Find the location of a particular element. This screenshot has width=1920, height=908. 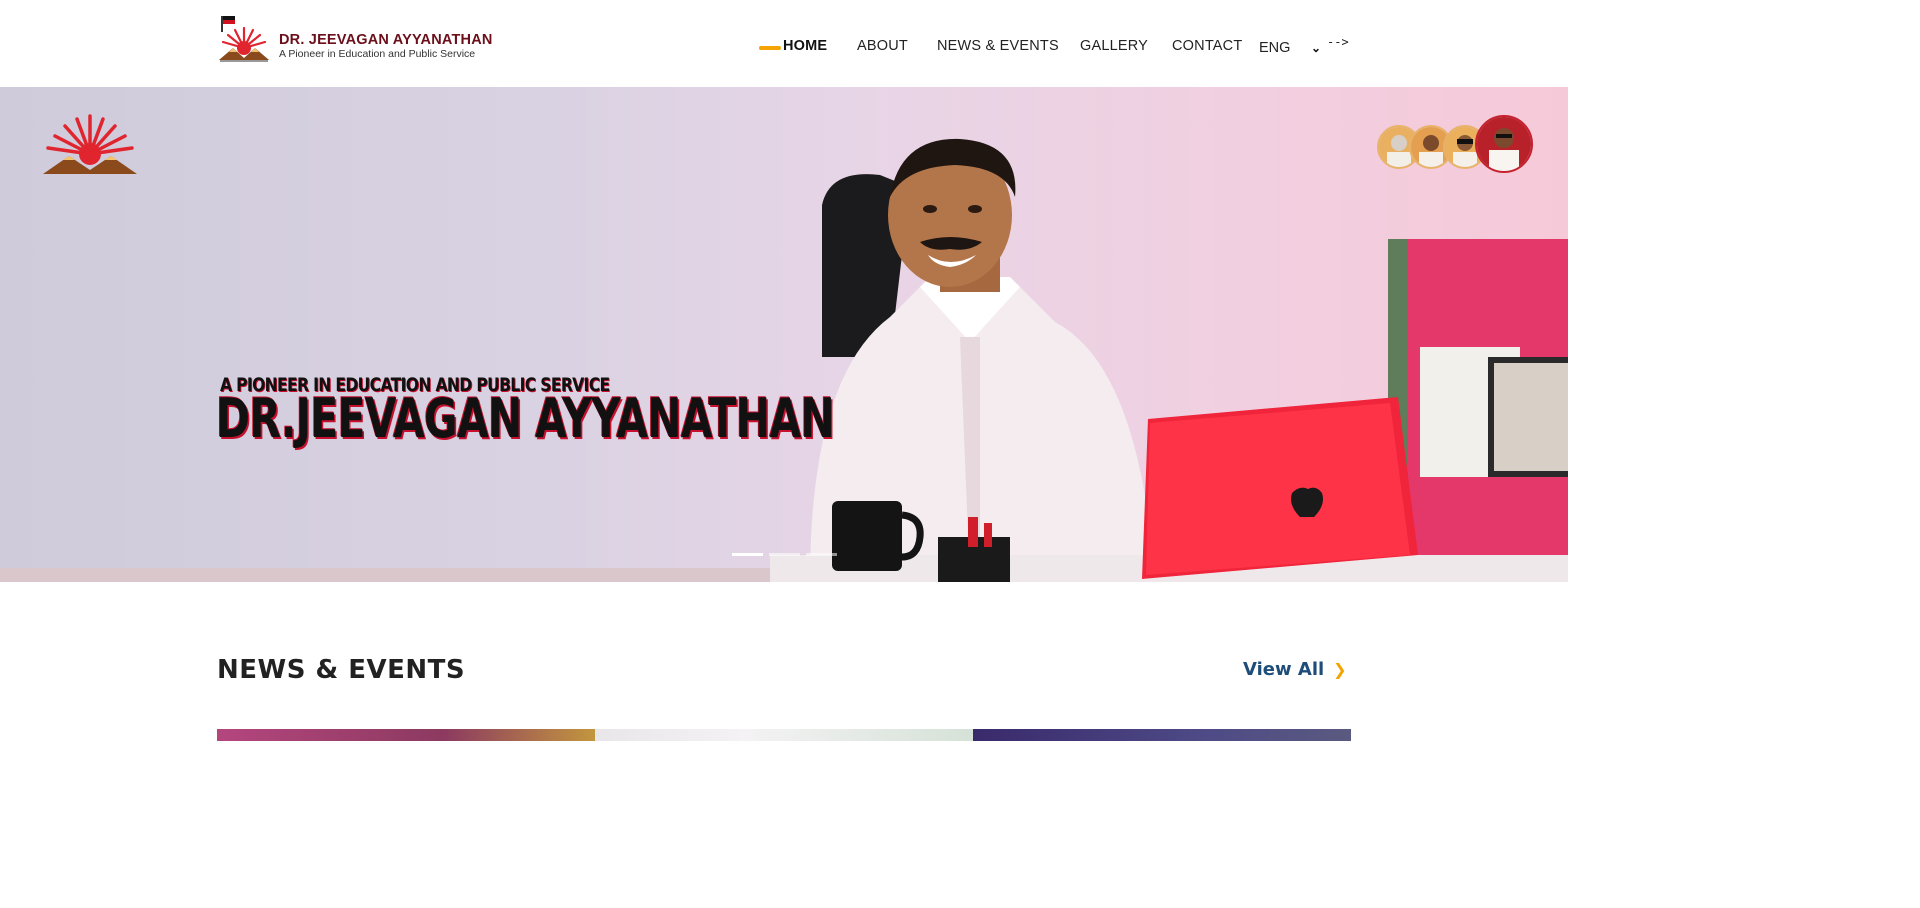

nav-home: HOME is located at coordinates (805, 46).